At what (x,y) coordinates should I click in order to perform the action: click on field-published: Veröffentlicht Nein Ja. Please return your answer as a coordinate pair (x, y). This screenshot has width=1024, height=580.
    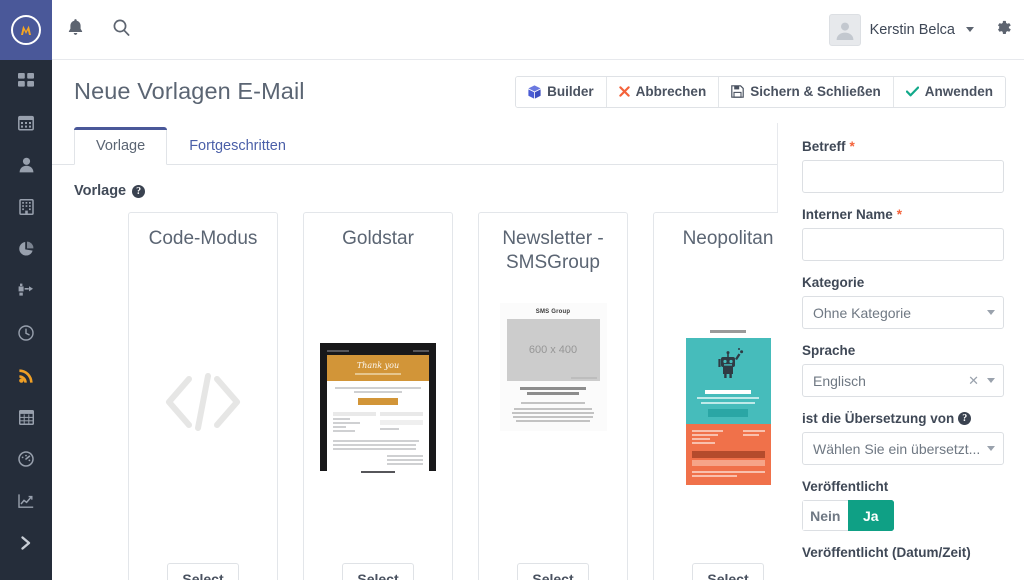
    Looking at the image, I should click on (903, 505).